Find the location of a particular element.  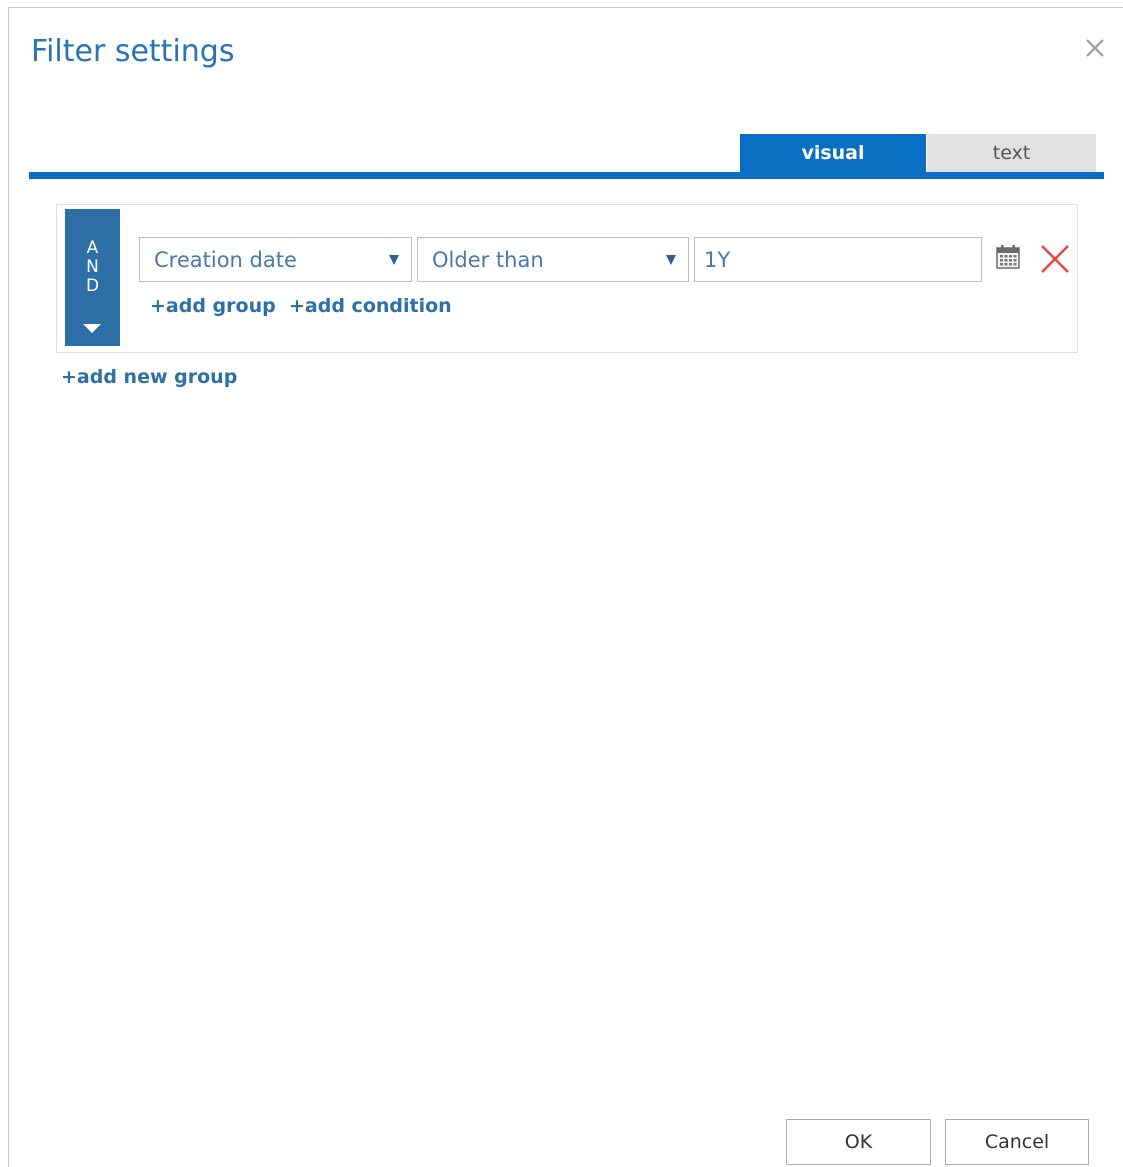

calendar-icon is located at coordinates (1008, 257).